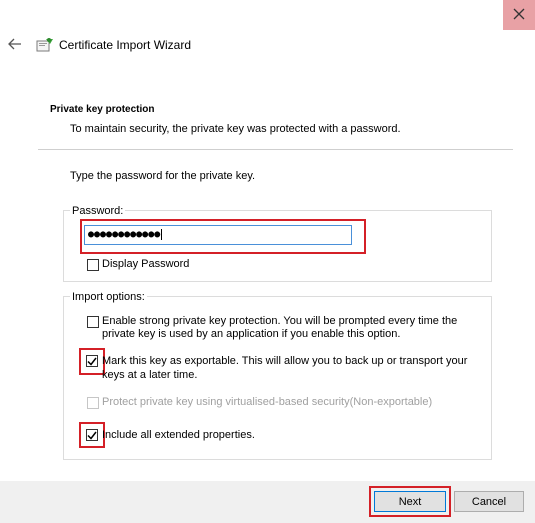 The height and width of the screenshot is (523, 535). I want to click on password-value: ●●●●●●●●●●●●, so click(124, 234).